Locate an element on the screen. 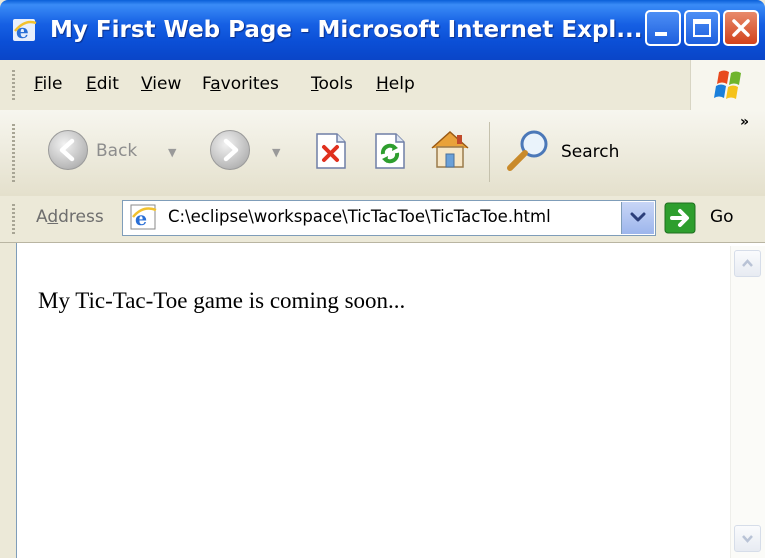 The image size is (765, 558). forward-arrow-icon is located at coordinates (231, 150).